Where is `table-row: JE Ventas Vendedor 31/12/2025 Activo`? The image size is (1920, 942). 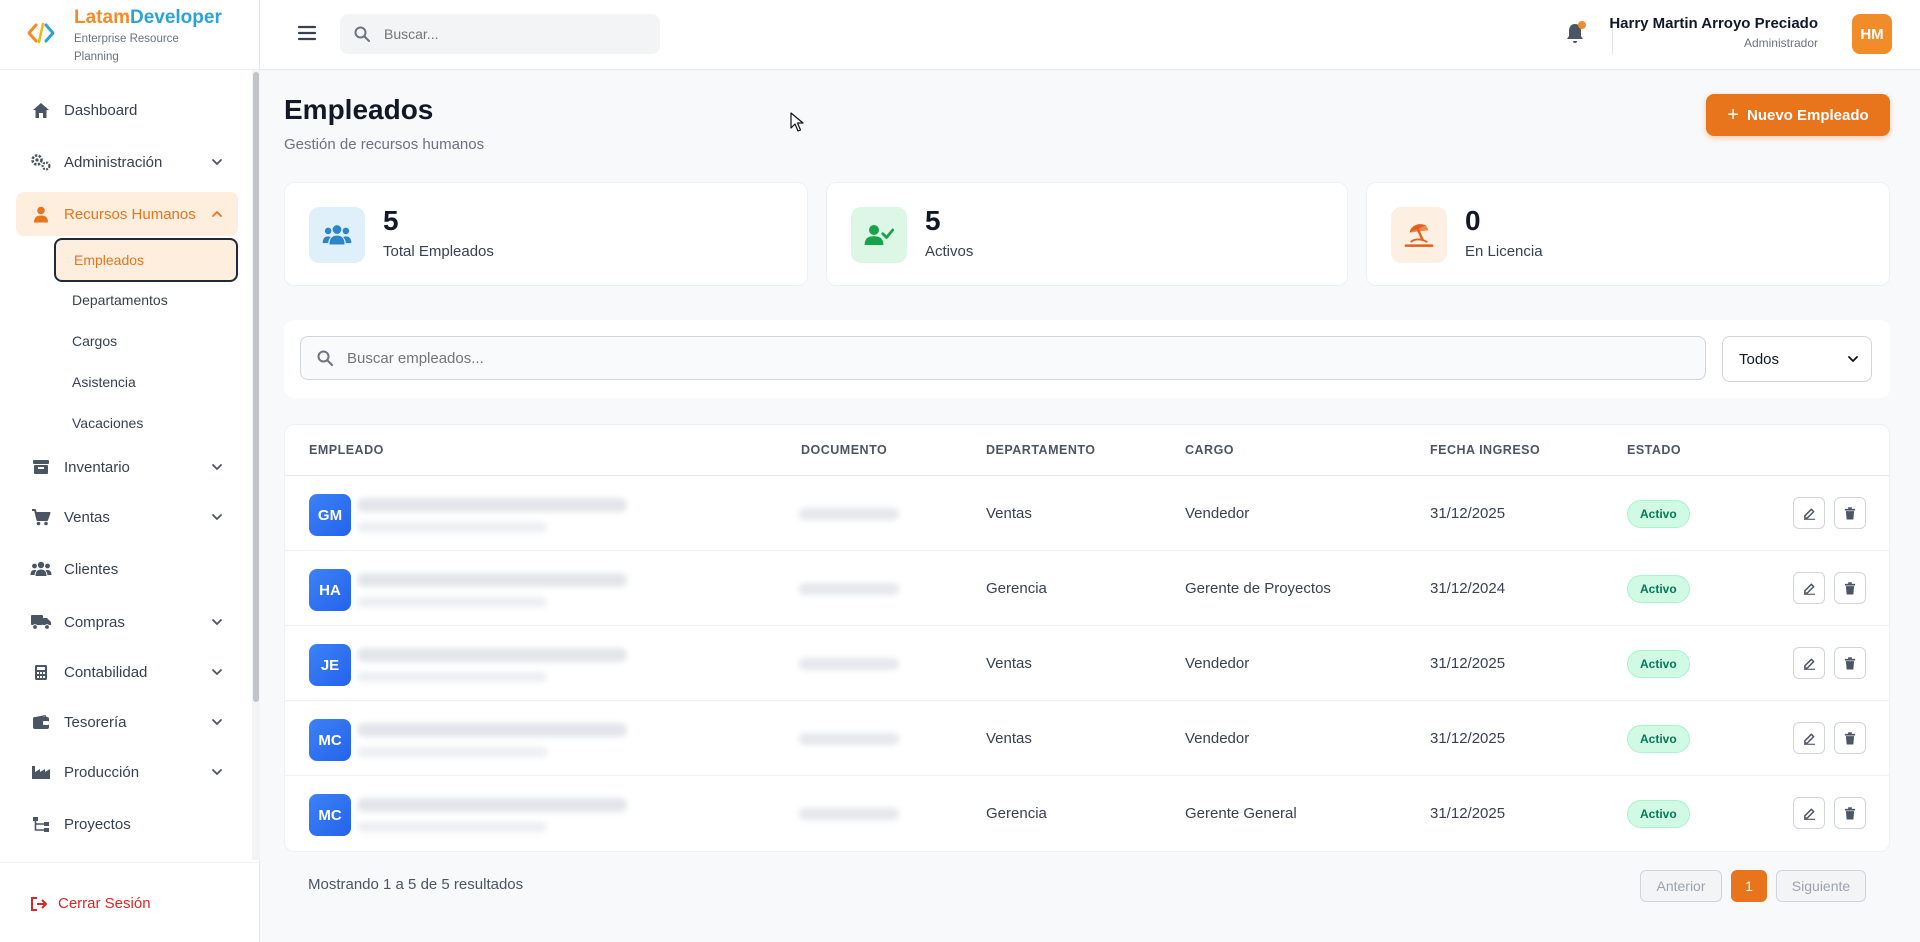
table-row: JE Ventas Vendedor 31/12/2025 Activo is located at coordinates (1087, 663).